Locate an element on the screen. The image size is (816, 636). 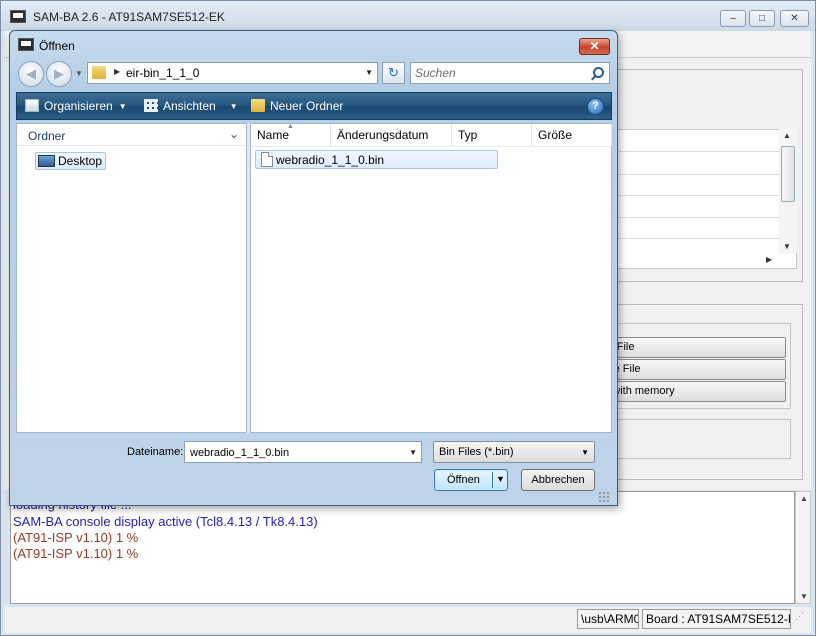
file-item: webradio_1_1_0.bin is located at coordinates (376, 159).